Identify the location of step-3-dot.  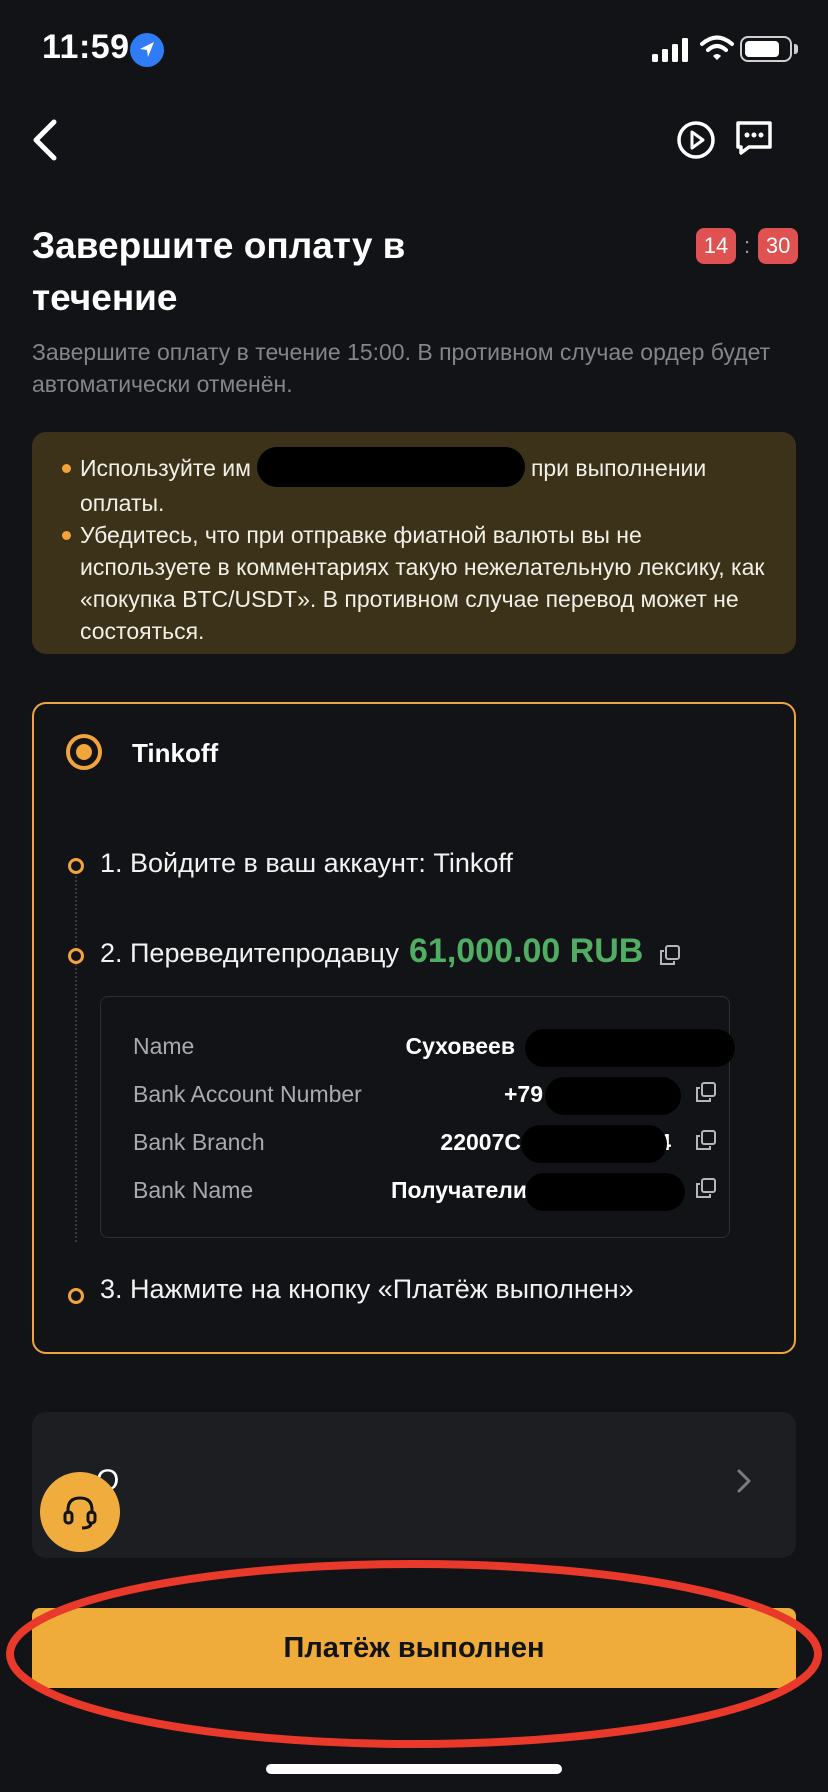
(76, 1296).